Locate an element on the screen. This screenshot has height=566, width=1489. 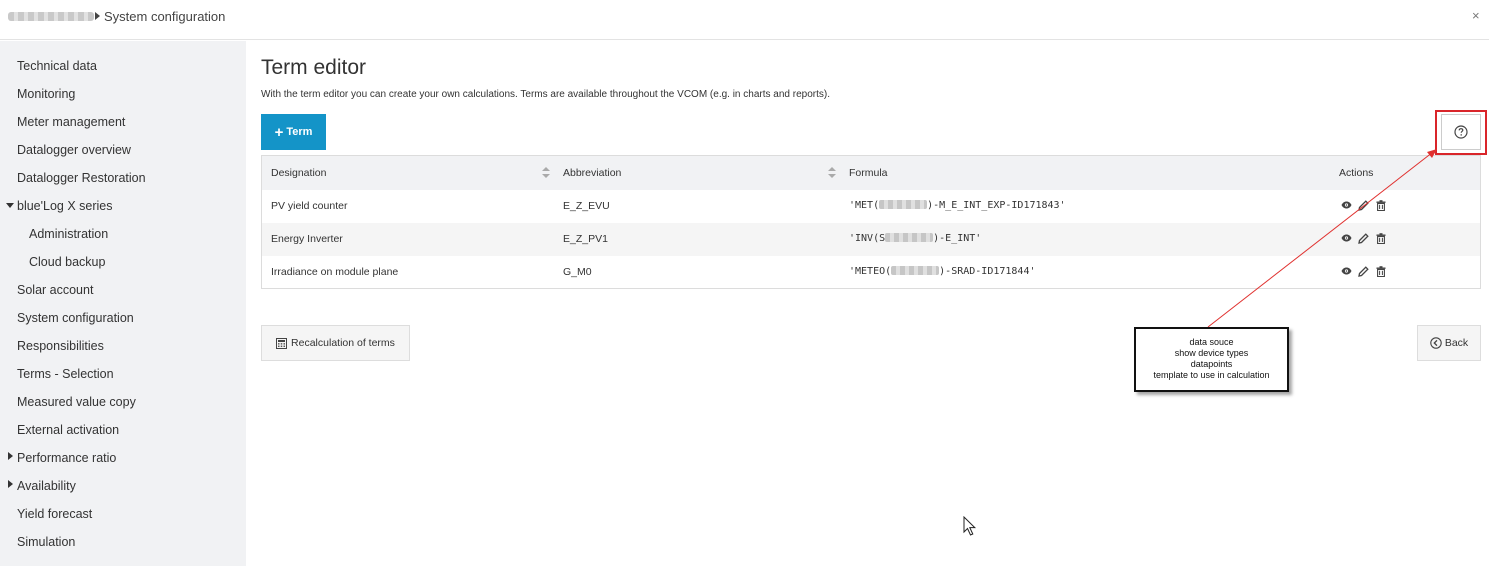
sidebar-item-datalogger-overview: Datalogger overview is located at coordinates (74, 150).